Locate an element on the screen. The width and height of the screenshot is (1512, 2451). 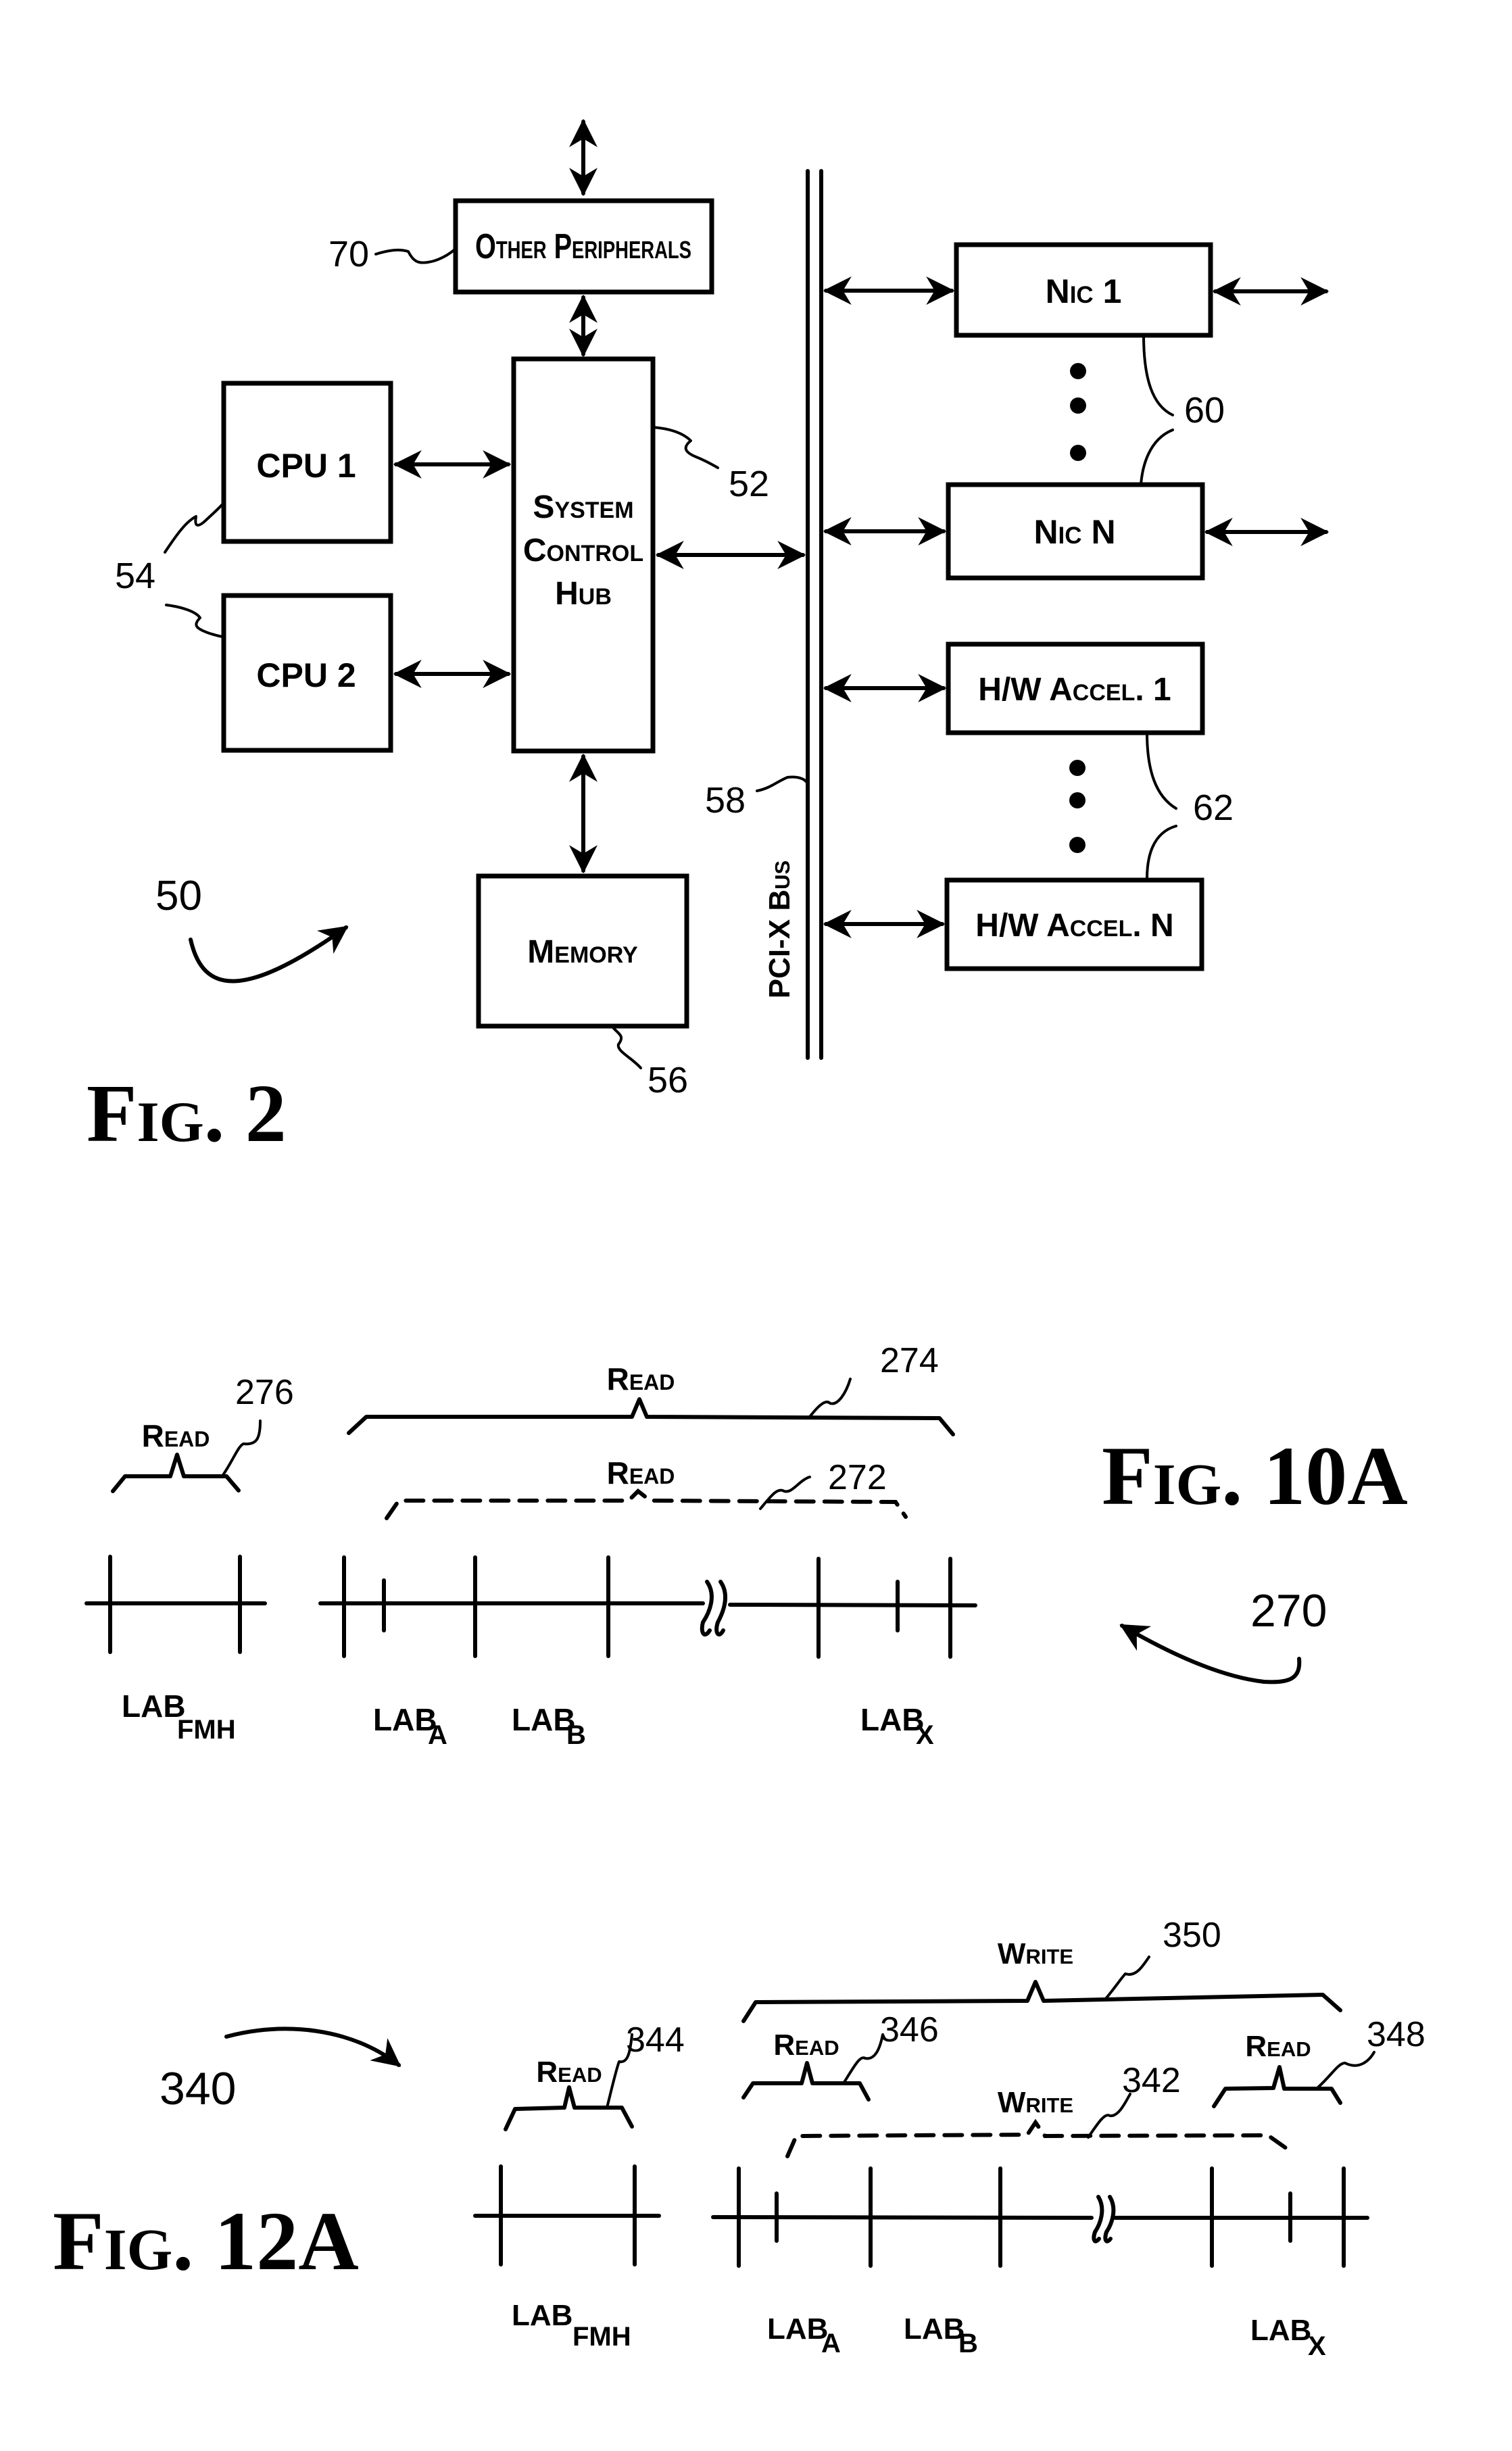
nic1-label: Nic 1 is located at coordinates (1084, 291).